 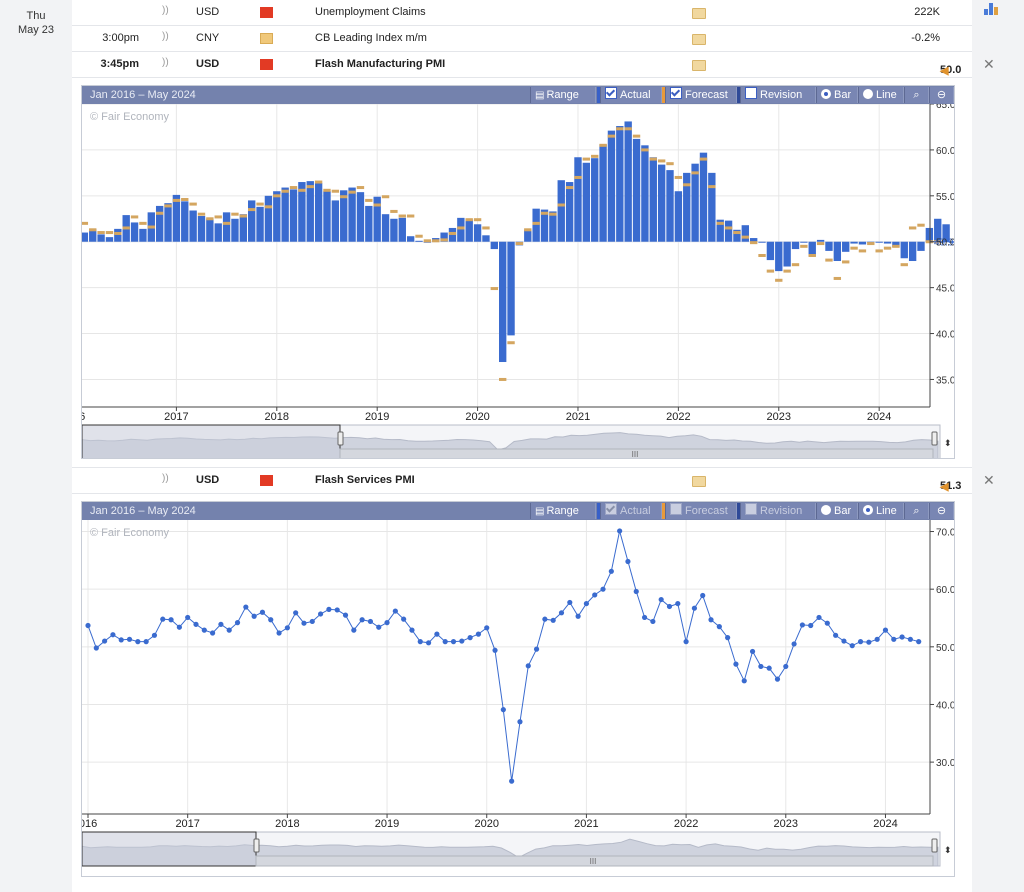 What do you see at coordinates (843, 511) in the screenshot?
I see `bar-label: Bar` at bounding box center [843, 511].